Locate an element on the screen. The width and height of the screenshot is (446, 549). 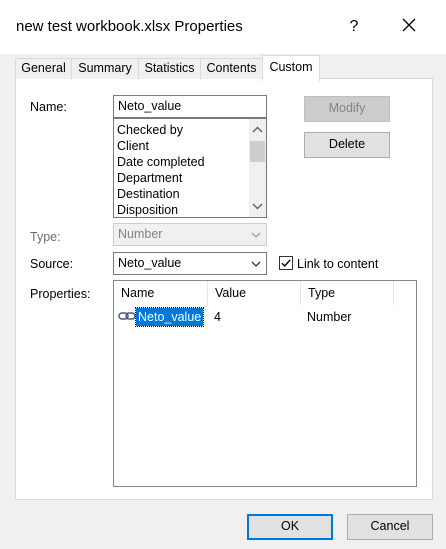
properties-label: Properties: is located at coordinates (60, 294).